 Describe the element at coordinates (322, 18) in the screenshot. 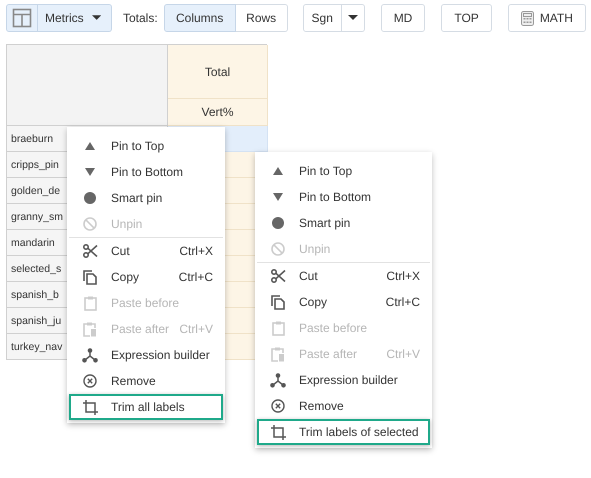

I see `sgn-button: Sgn` at that location.